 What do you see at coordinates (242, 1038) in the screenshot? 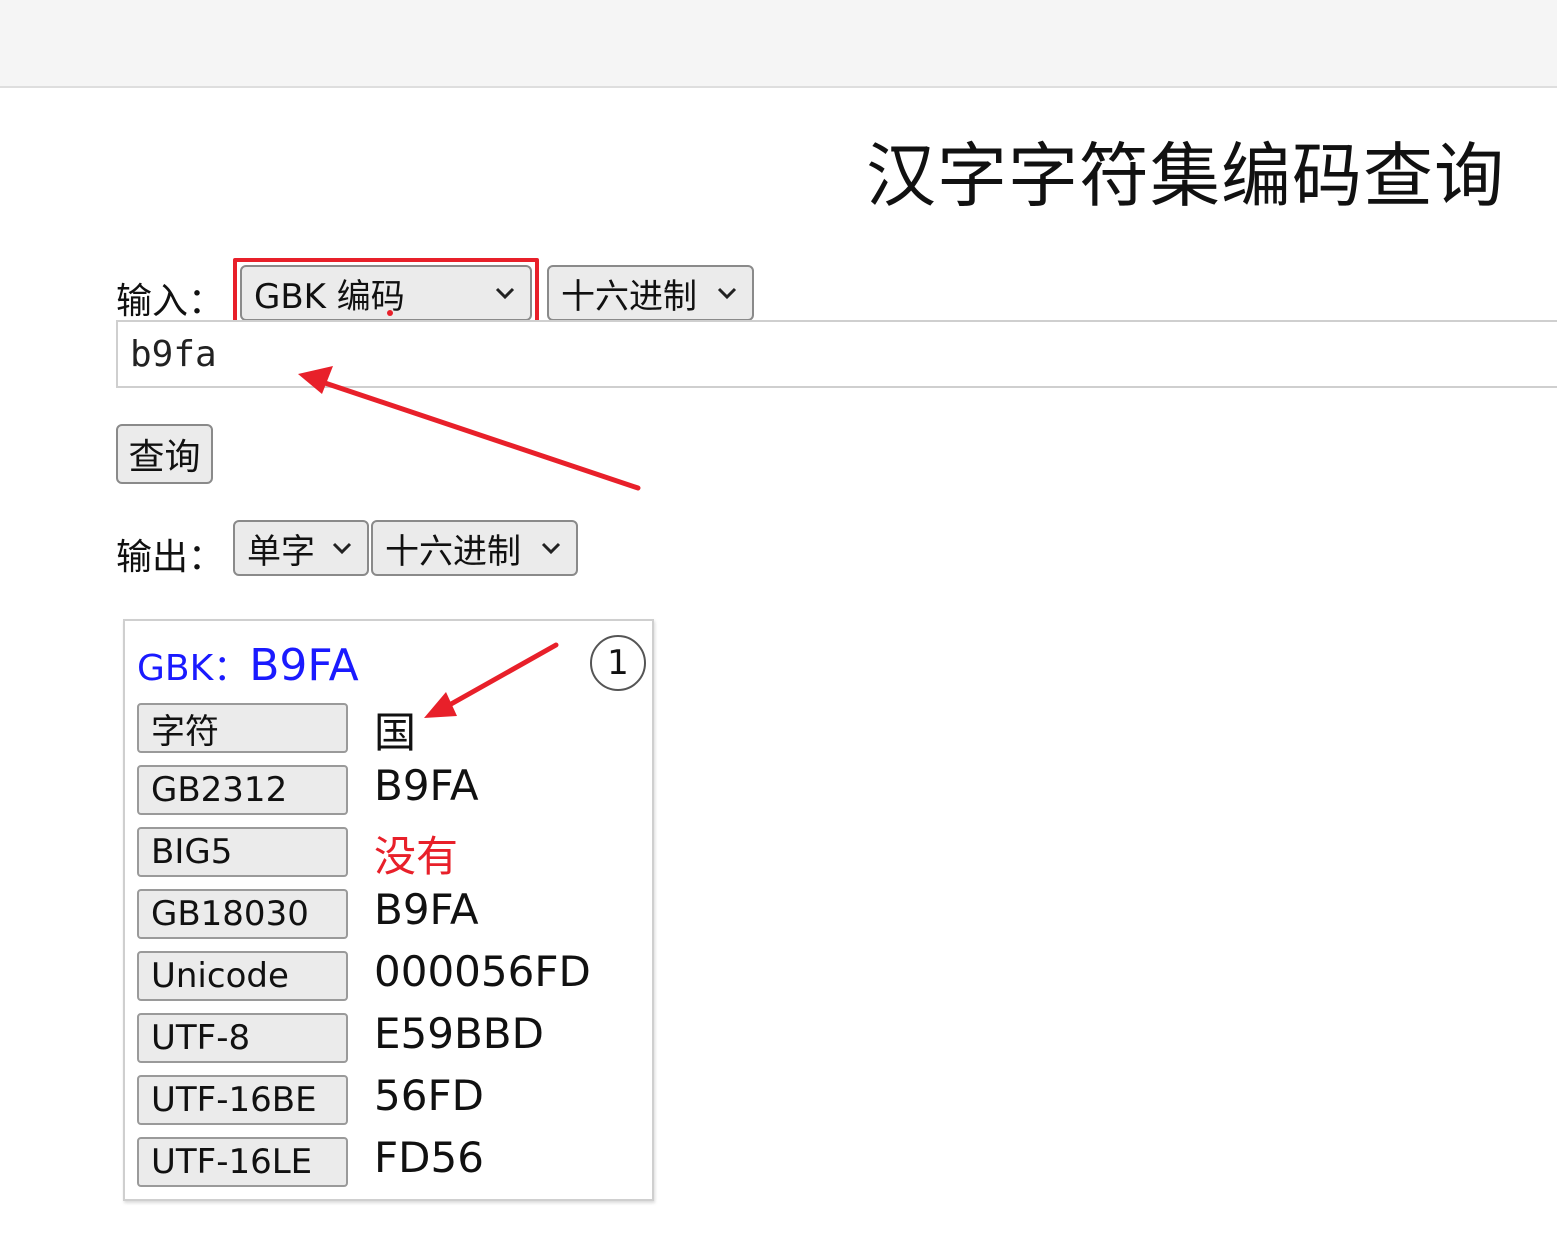
I see `result-row-key: UTF-8` at bounding box center [242, 1038].